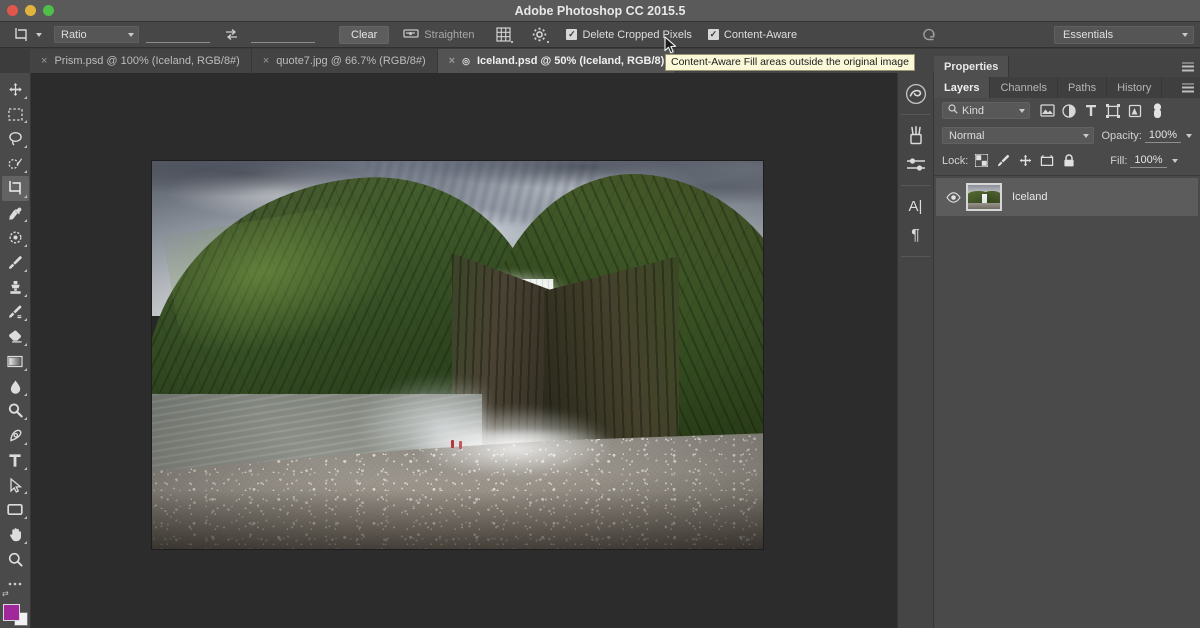  What do you see at coordinates (438, 35) in the screenshot?
I see `straighten-button: Straighten` at bounding box center [438, 35].